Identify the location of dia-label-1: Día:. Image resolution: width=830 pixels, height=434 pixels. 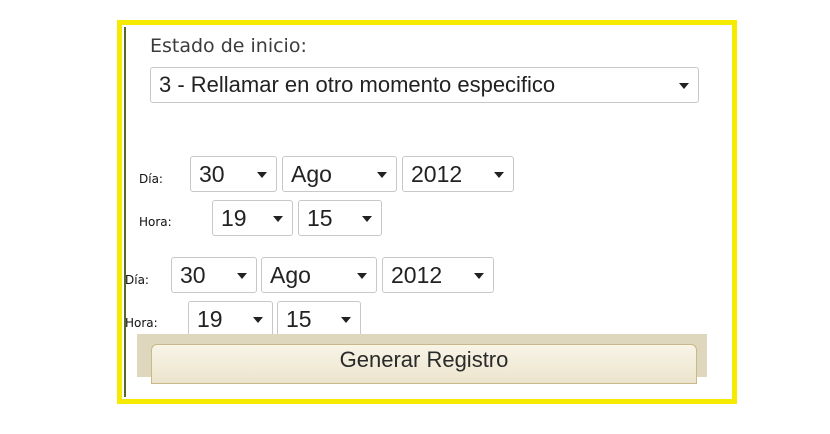
(151, 179).